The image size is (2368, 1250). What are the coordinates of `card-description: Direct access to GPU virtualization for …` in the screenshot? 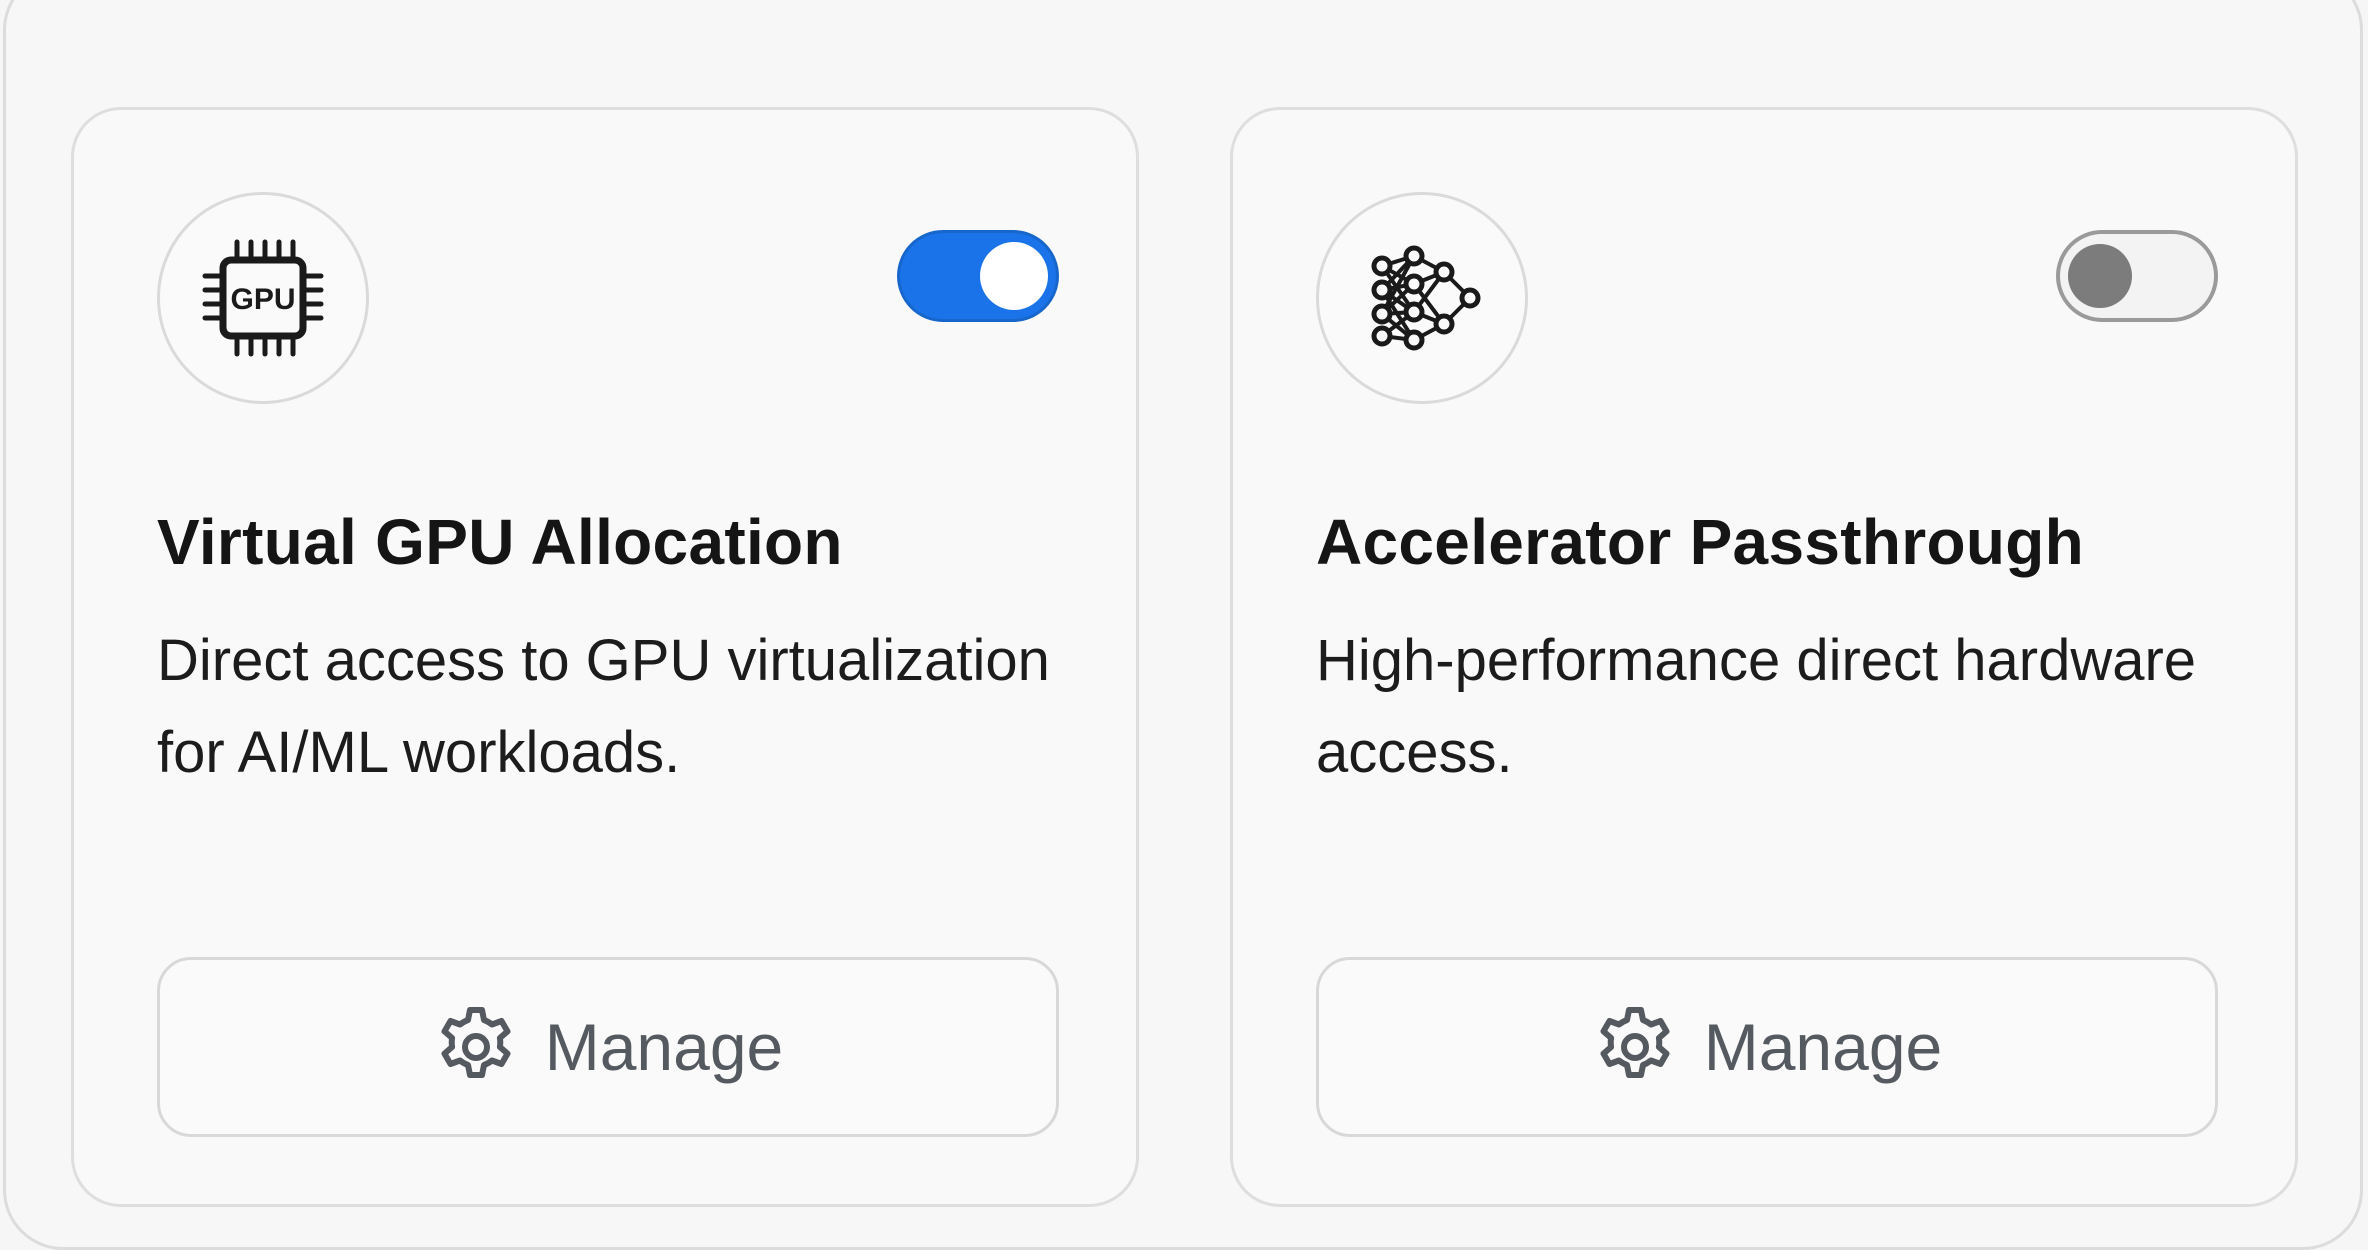 It's located at (603, 706).